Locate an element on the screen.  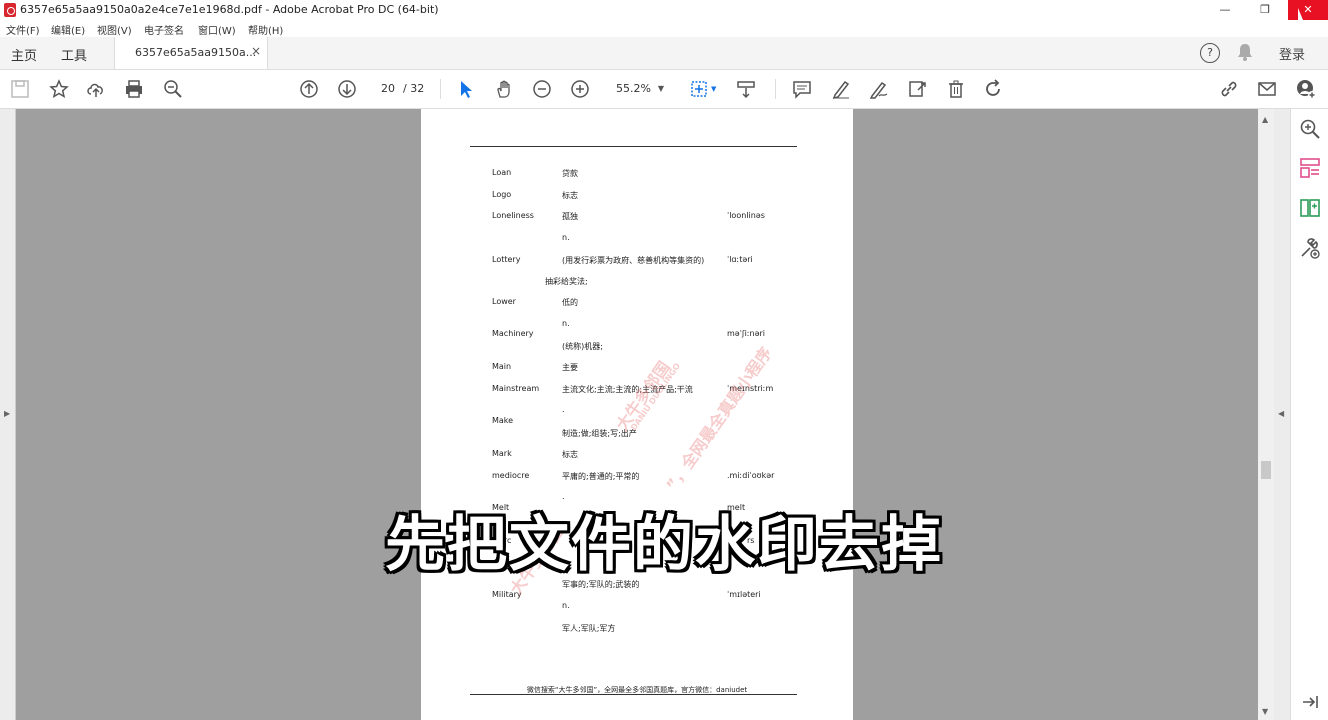
menu-window: 窗口(W) is located at coordinates (217, 29).